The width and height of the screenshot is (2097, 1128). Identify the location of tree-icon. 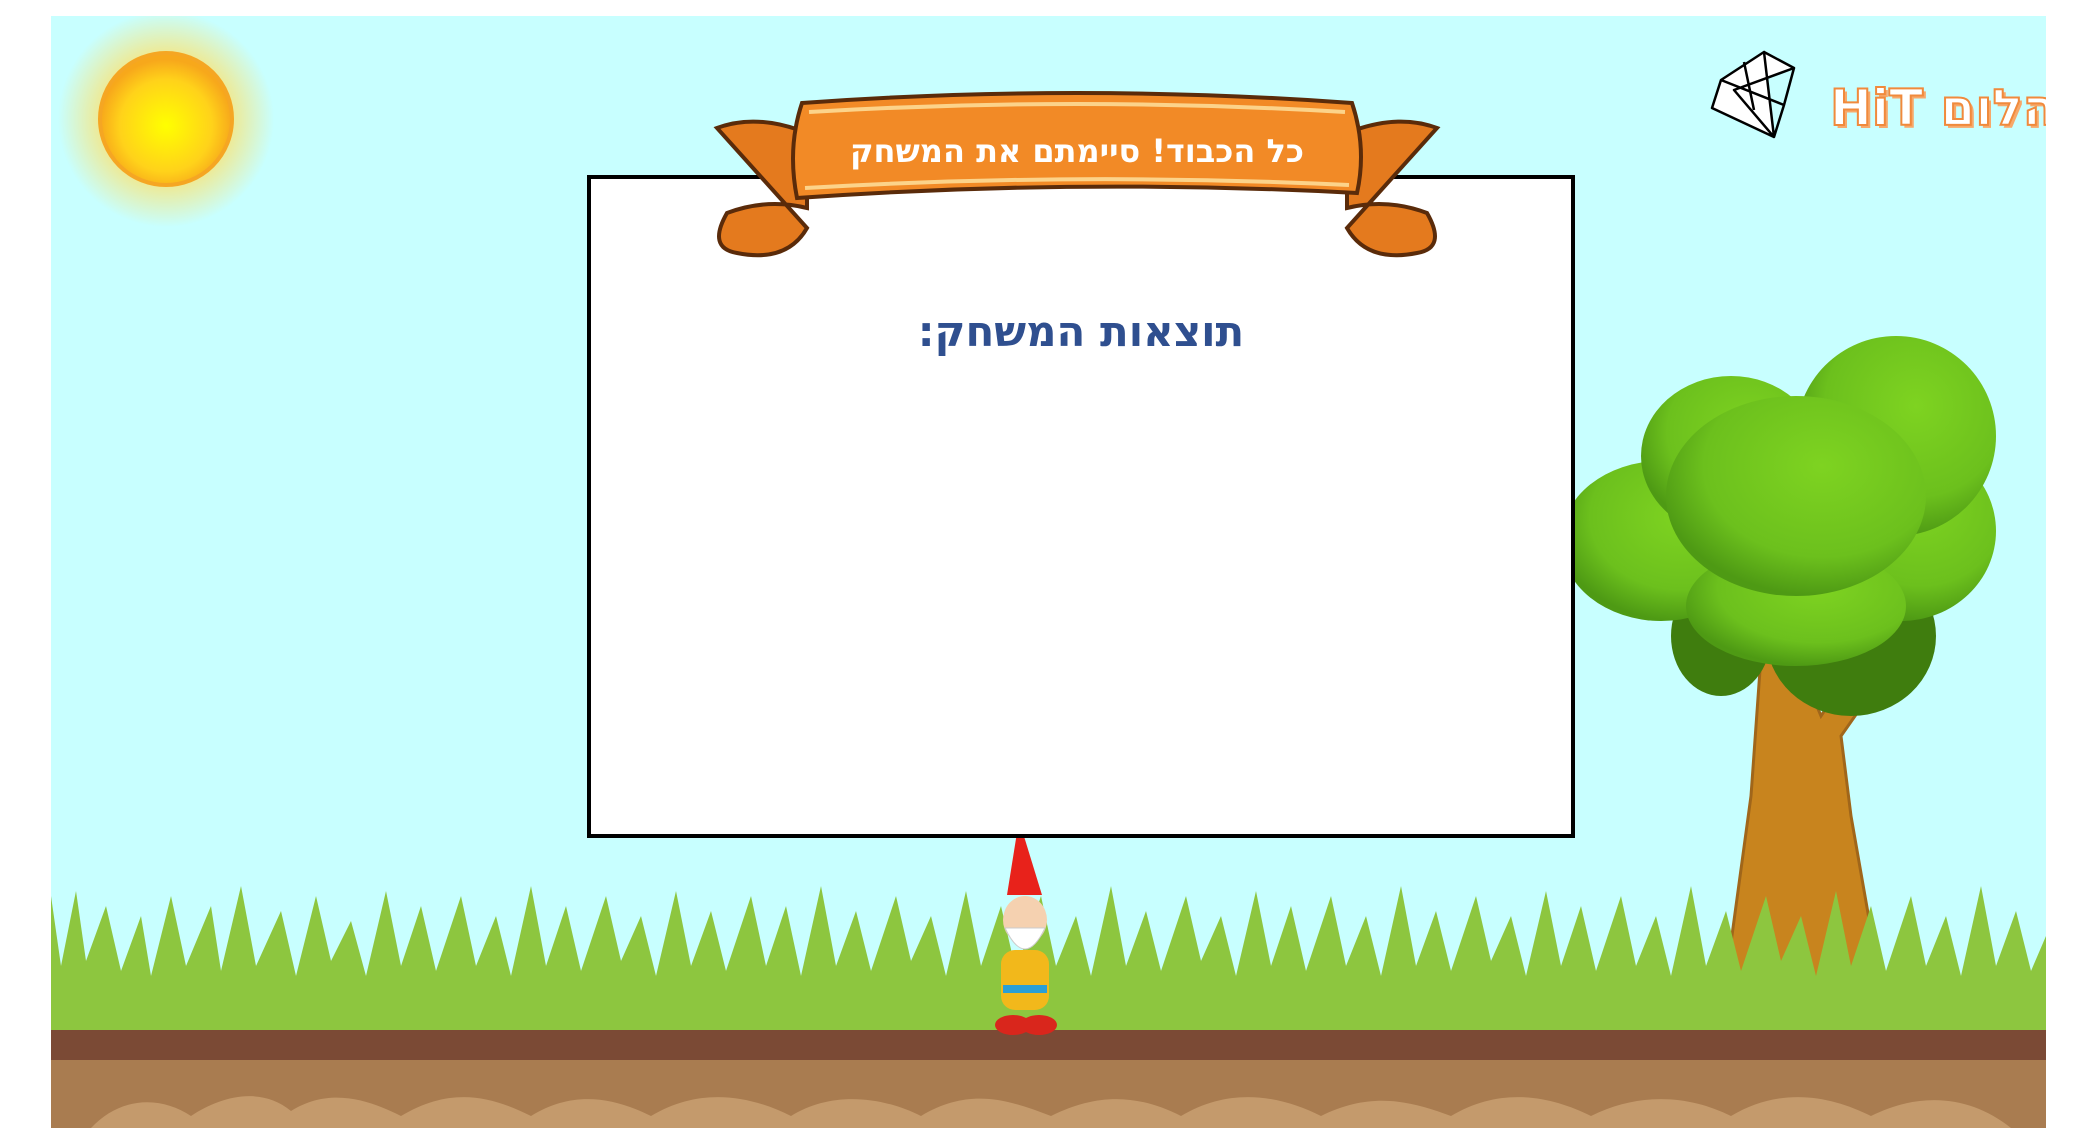
(1778, 677).